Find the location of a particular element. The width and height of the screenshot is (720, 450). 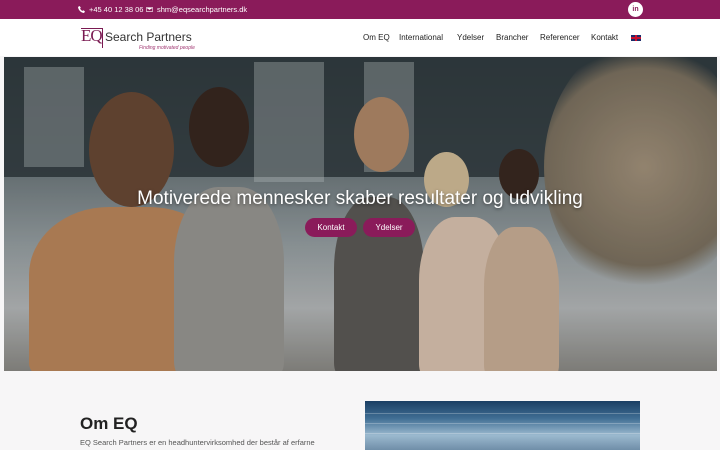

logo-name: Search Partners is located at coordinates (148, 37).